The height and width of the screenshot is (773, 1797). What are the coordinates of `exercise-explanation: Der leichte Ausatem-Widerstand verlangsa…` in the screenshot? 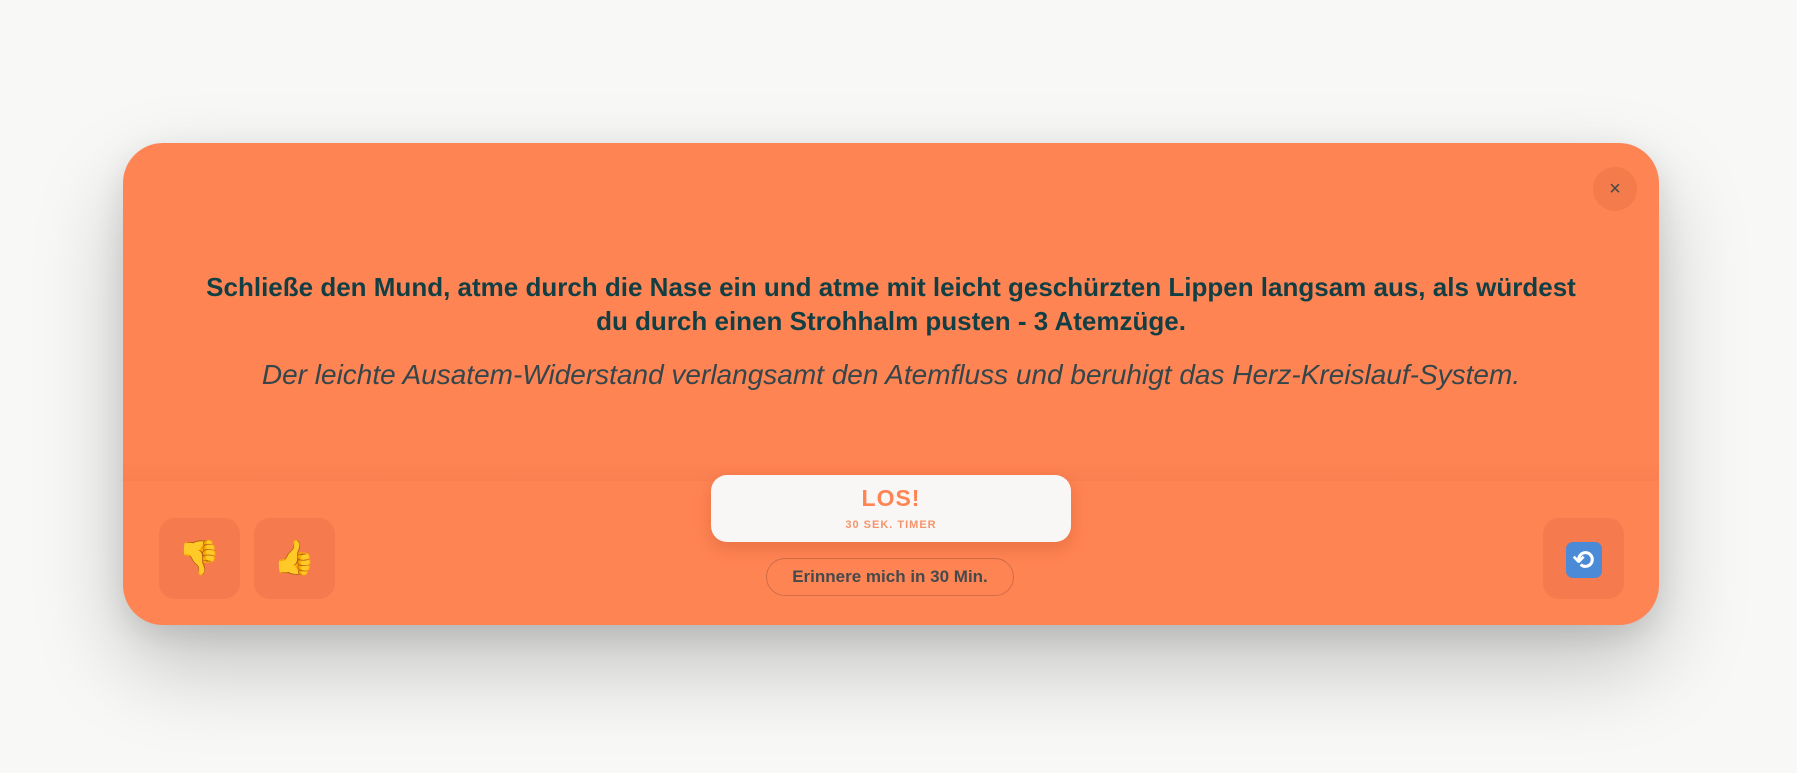 It's located at (891, 374).